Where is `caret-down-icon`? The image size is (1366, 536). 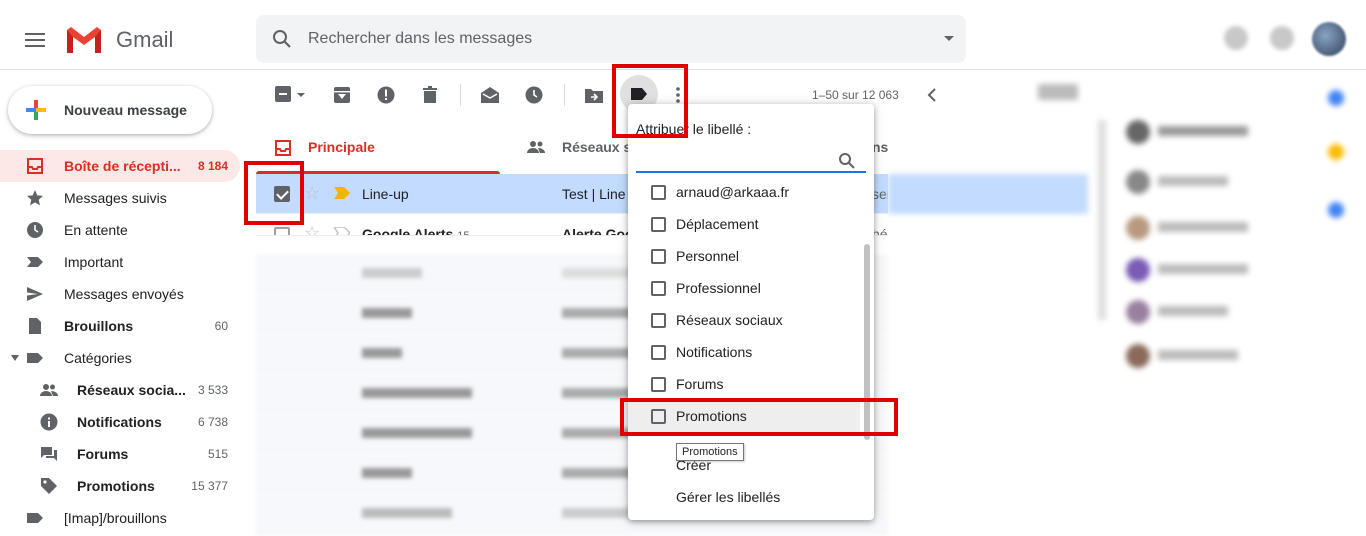 caret-down-icon is located at coordinates (15, 358).